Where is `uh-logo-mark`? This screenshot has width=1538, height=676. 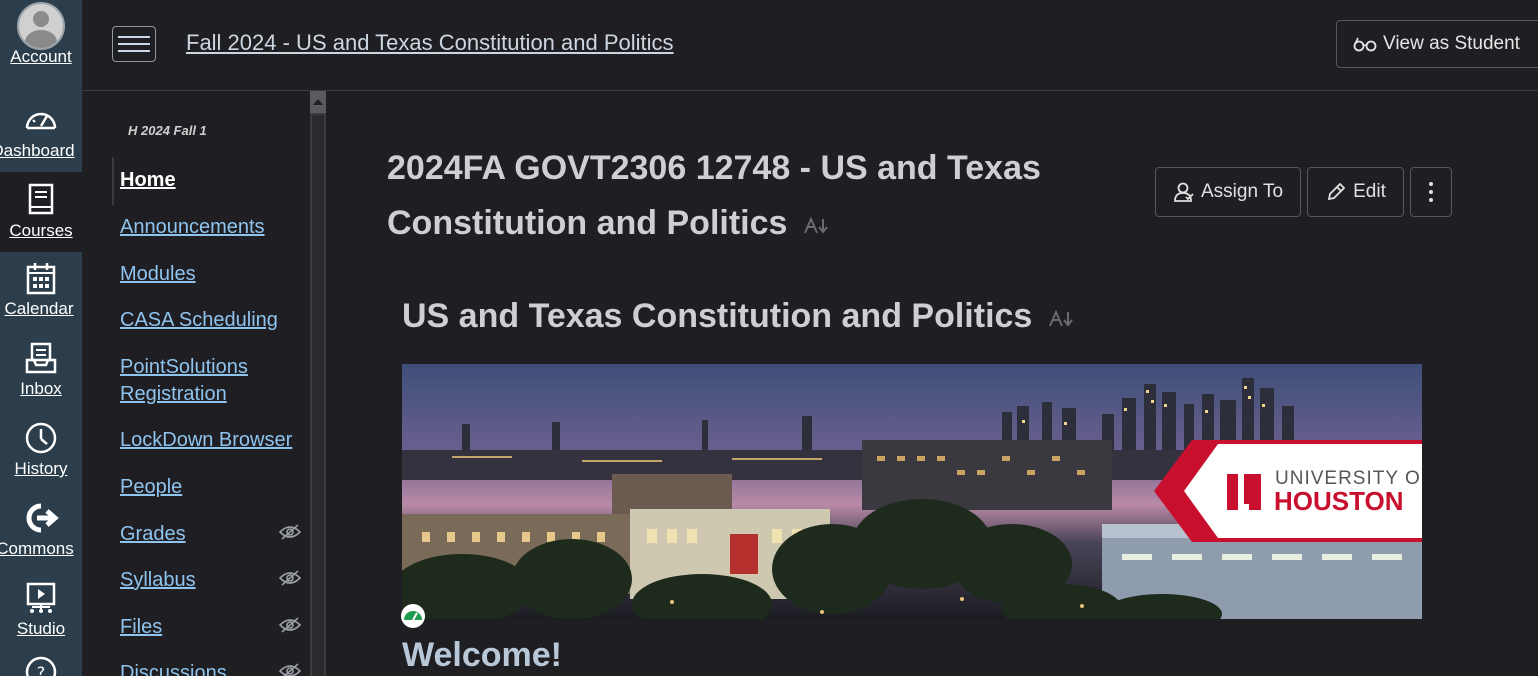 uh-logo-mark is located at coordinates (1244, 490).